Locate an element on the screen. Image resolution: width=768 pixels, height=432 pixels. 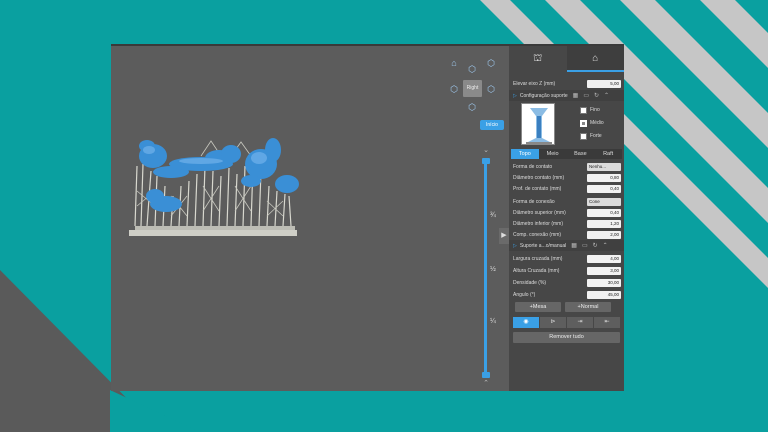
manual-section-header: ▷ Suporte a...o/manual ▦ ▭ ↻ ⌃ is located at coordinates (566, 245).